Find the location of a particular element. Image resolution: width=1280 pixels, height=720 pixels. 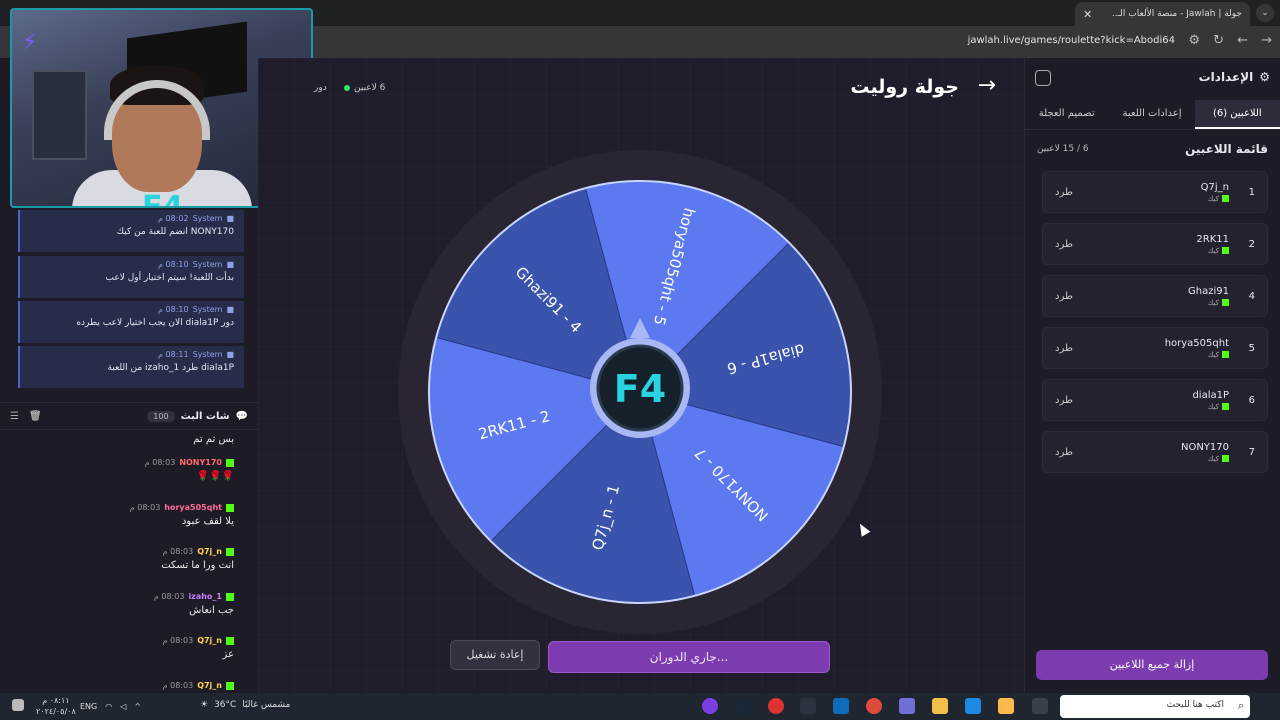

msg-time: 08:10 م is located at coordinates (173, 309).